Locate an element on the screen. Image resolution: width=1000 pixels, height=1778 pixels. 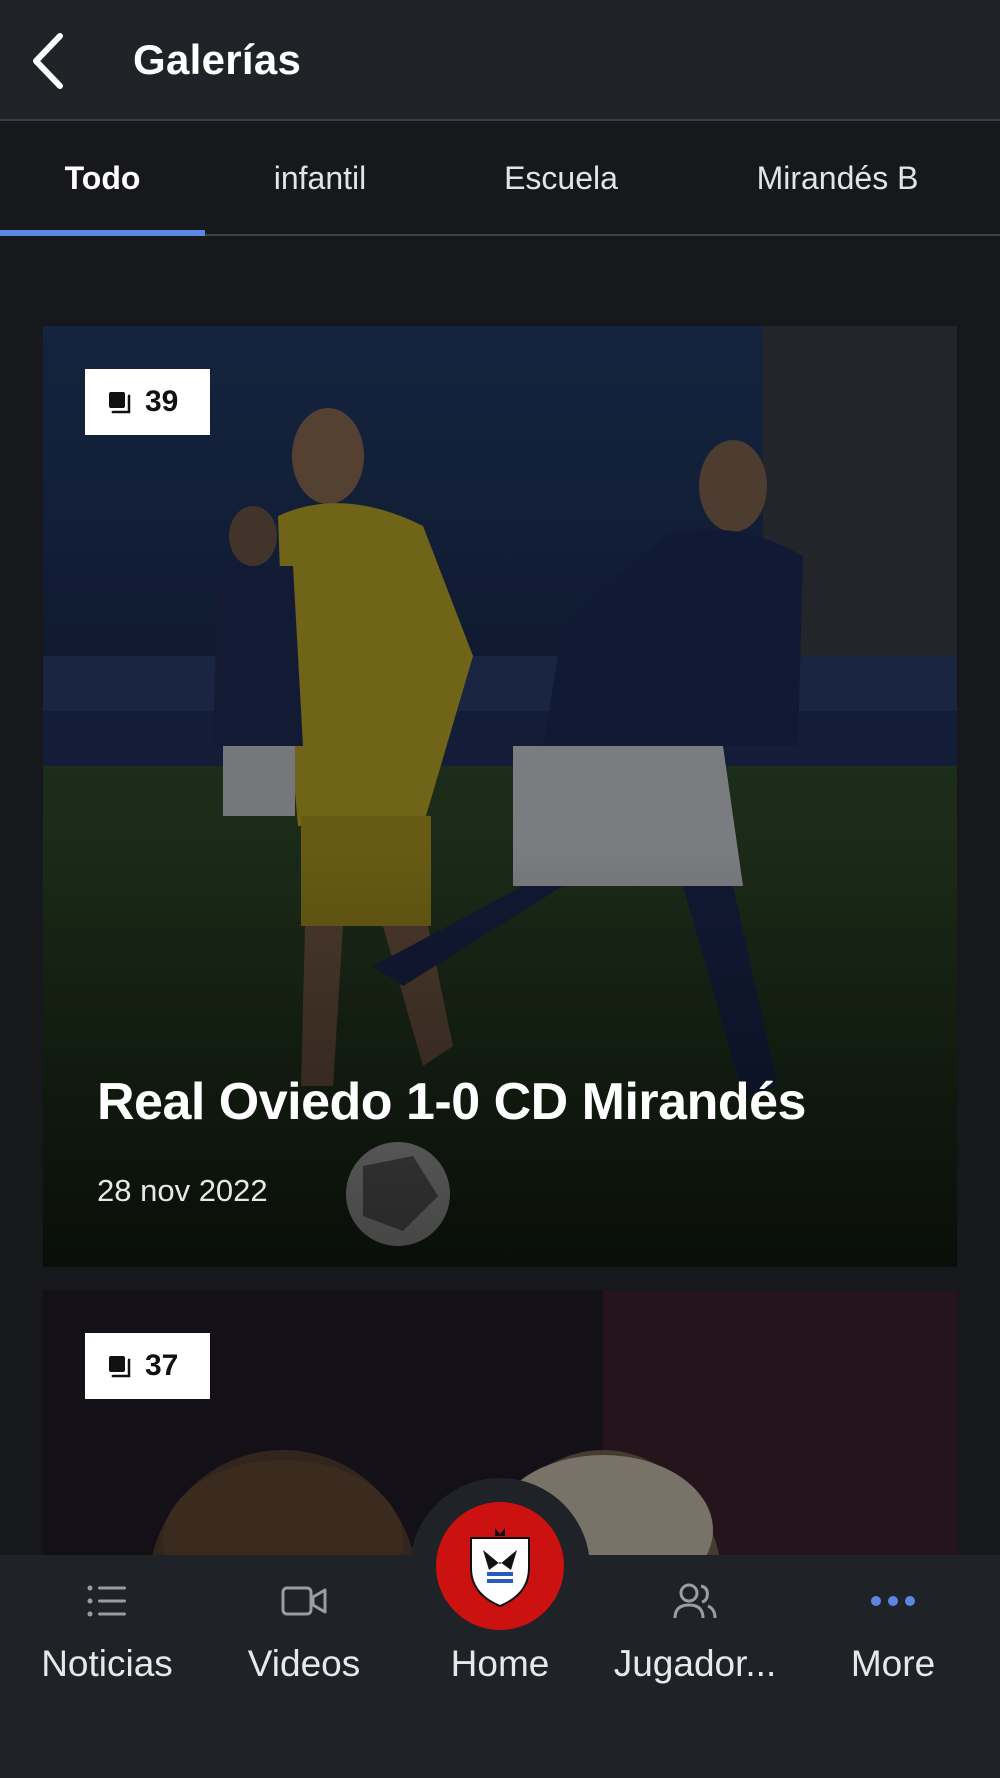
users-icon is located at coordinates (695, 1601).